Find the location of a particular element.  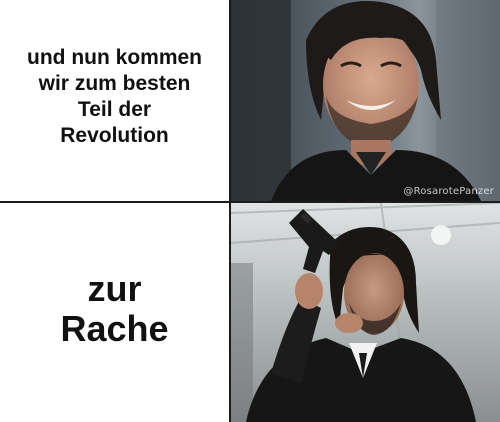

bottom-caption: zur Rache is located at coordinates (114, 308).